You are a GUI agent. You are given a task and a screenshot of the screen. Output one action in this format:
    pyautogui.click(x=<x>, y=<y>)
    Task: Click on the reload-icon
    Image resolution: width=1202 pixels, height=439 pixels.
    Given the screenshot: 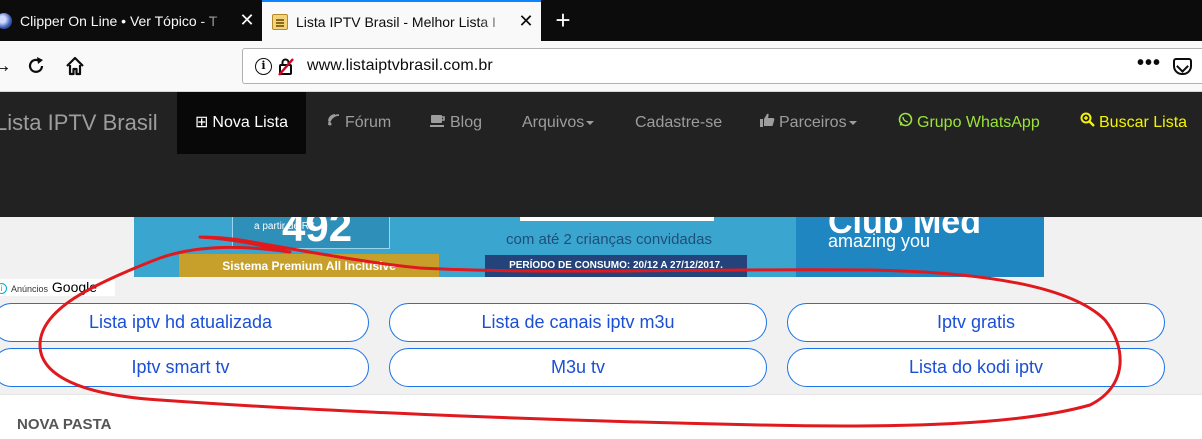 What is the action you would take?
    pyautogui.click(x=36, y=66)
    